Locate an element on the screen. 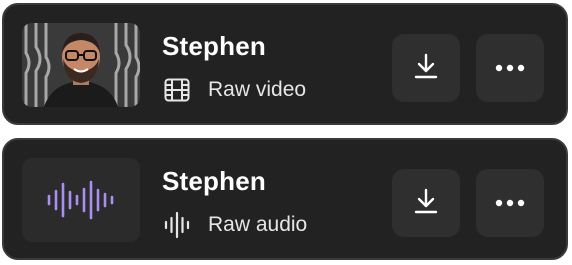  audio-thumbnail is located at coordinates (81, 200).